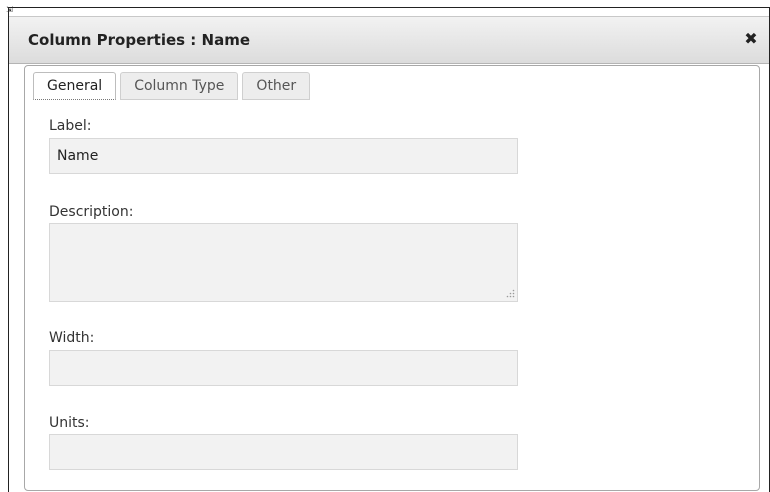 Image resolution: width=770 pixels, height=492 pixels. I want to click on label-input: Name, so click(283, 156).